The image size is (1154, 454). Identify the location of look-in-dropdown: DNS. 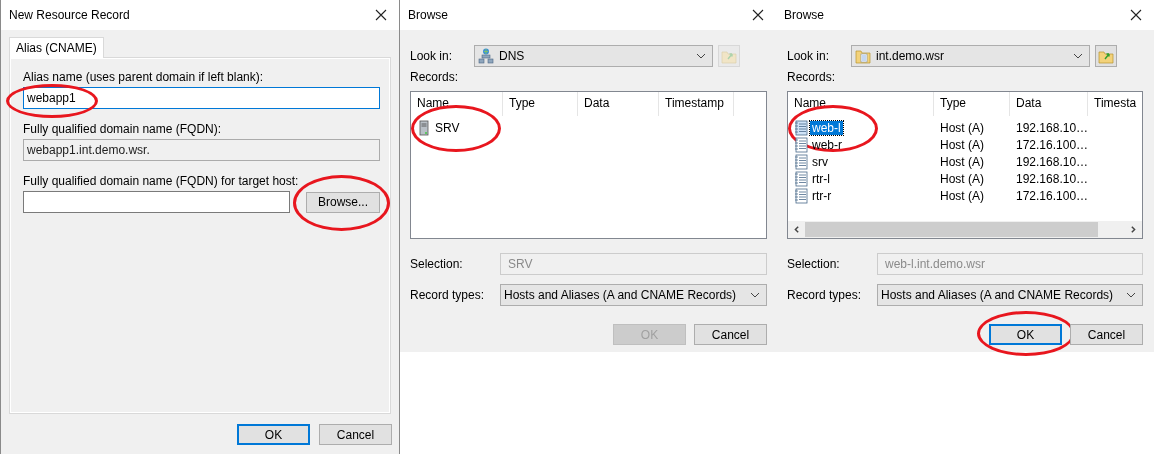
(593, 56).